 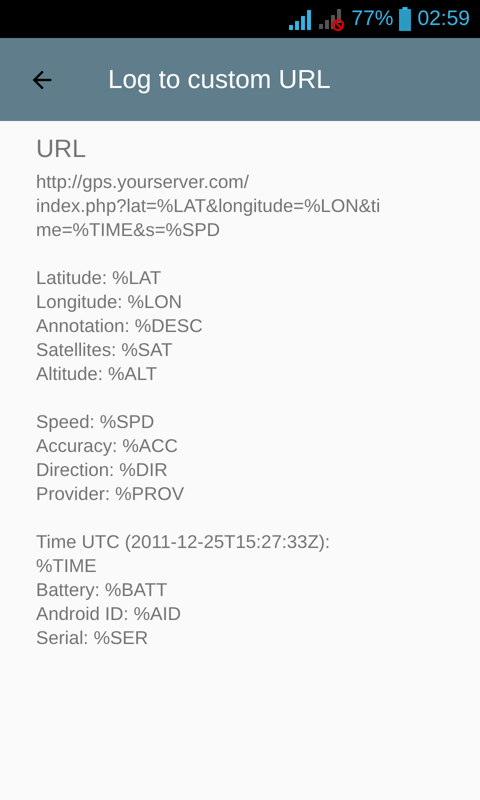 What do you see at coordinates (301, 19) in the screenshot?
I see `signal-icon` at bounding box center [301, 19].